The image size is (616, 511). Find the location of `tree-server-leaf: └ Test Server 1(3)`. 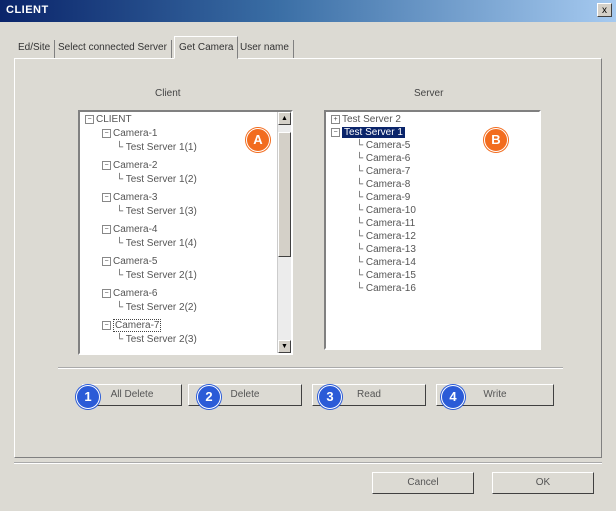

tree-server-leaf: └ Test Server 1(3) is located at coordinates (156, 212).